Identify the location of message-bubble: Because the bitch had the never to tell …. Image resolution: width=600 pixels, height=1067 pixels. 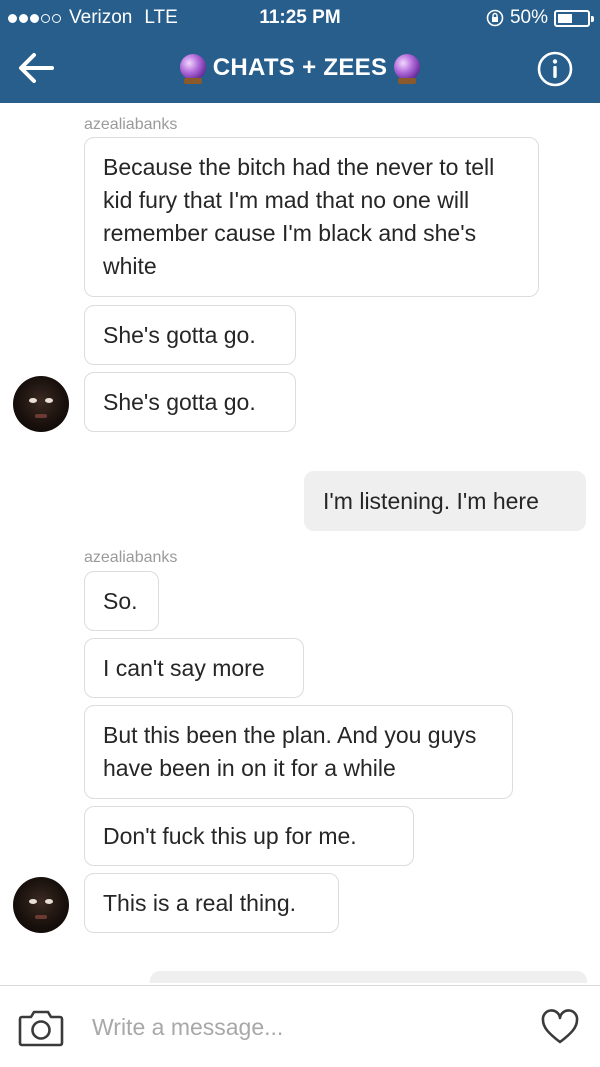
(311, 217).